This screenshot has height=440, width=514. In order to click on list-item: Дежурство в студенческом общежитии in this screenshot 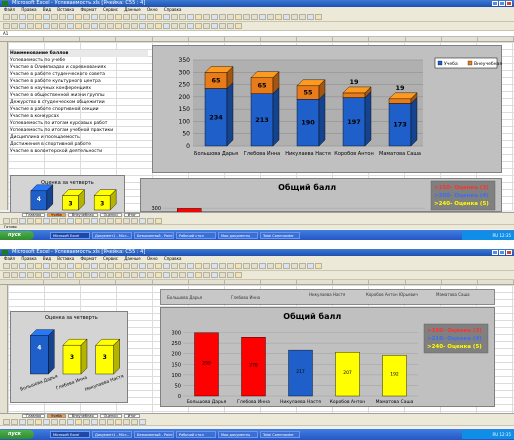, I will do `click(79, 102)`.